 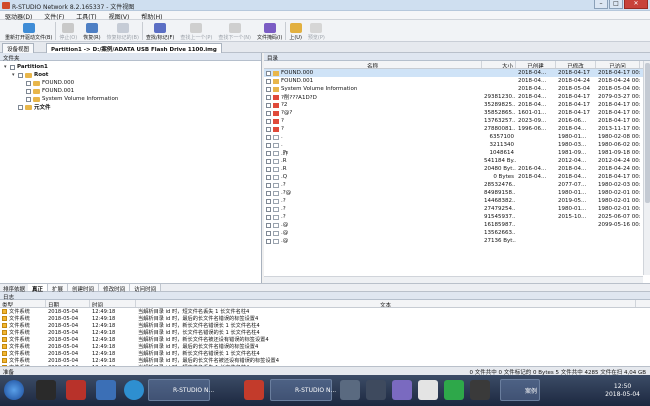 I want to click on reopen-drives-button: 重新打开驱动文件(B), so click(x=28, y=30).